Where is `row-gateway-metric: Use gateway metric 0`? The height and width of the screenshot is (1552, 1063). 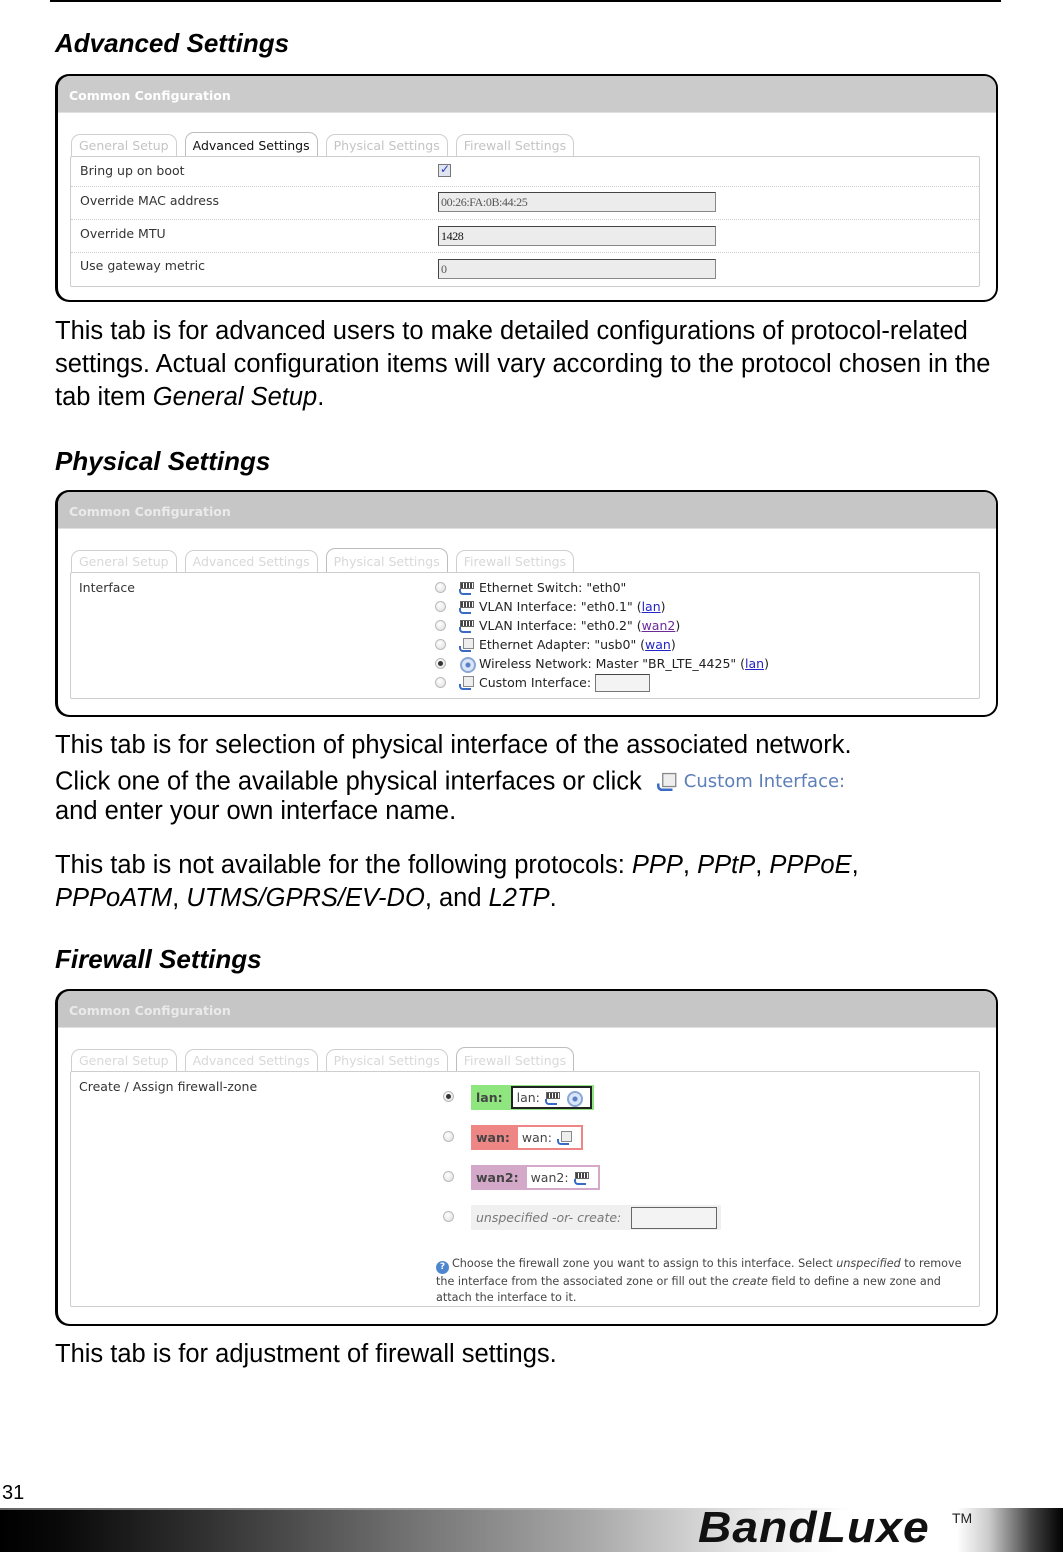
row-gateway-metric: Use gateway metric 0 is located at coordinates (525, 269).